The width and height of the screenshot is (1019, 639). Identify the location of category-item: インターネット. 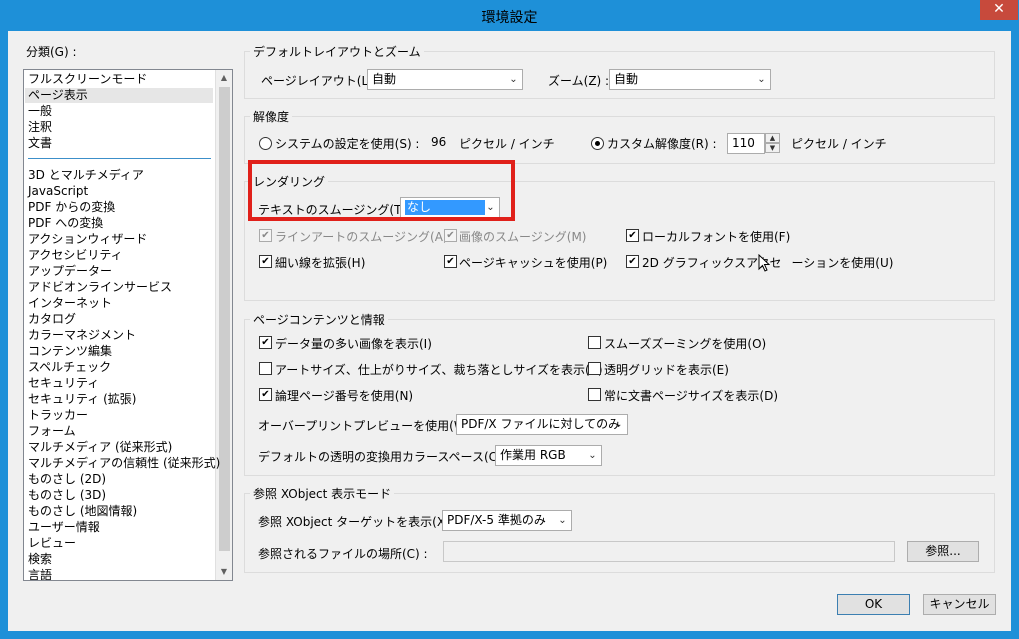
(70, 303).